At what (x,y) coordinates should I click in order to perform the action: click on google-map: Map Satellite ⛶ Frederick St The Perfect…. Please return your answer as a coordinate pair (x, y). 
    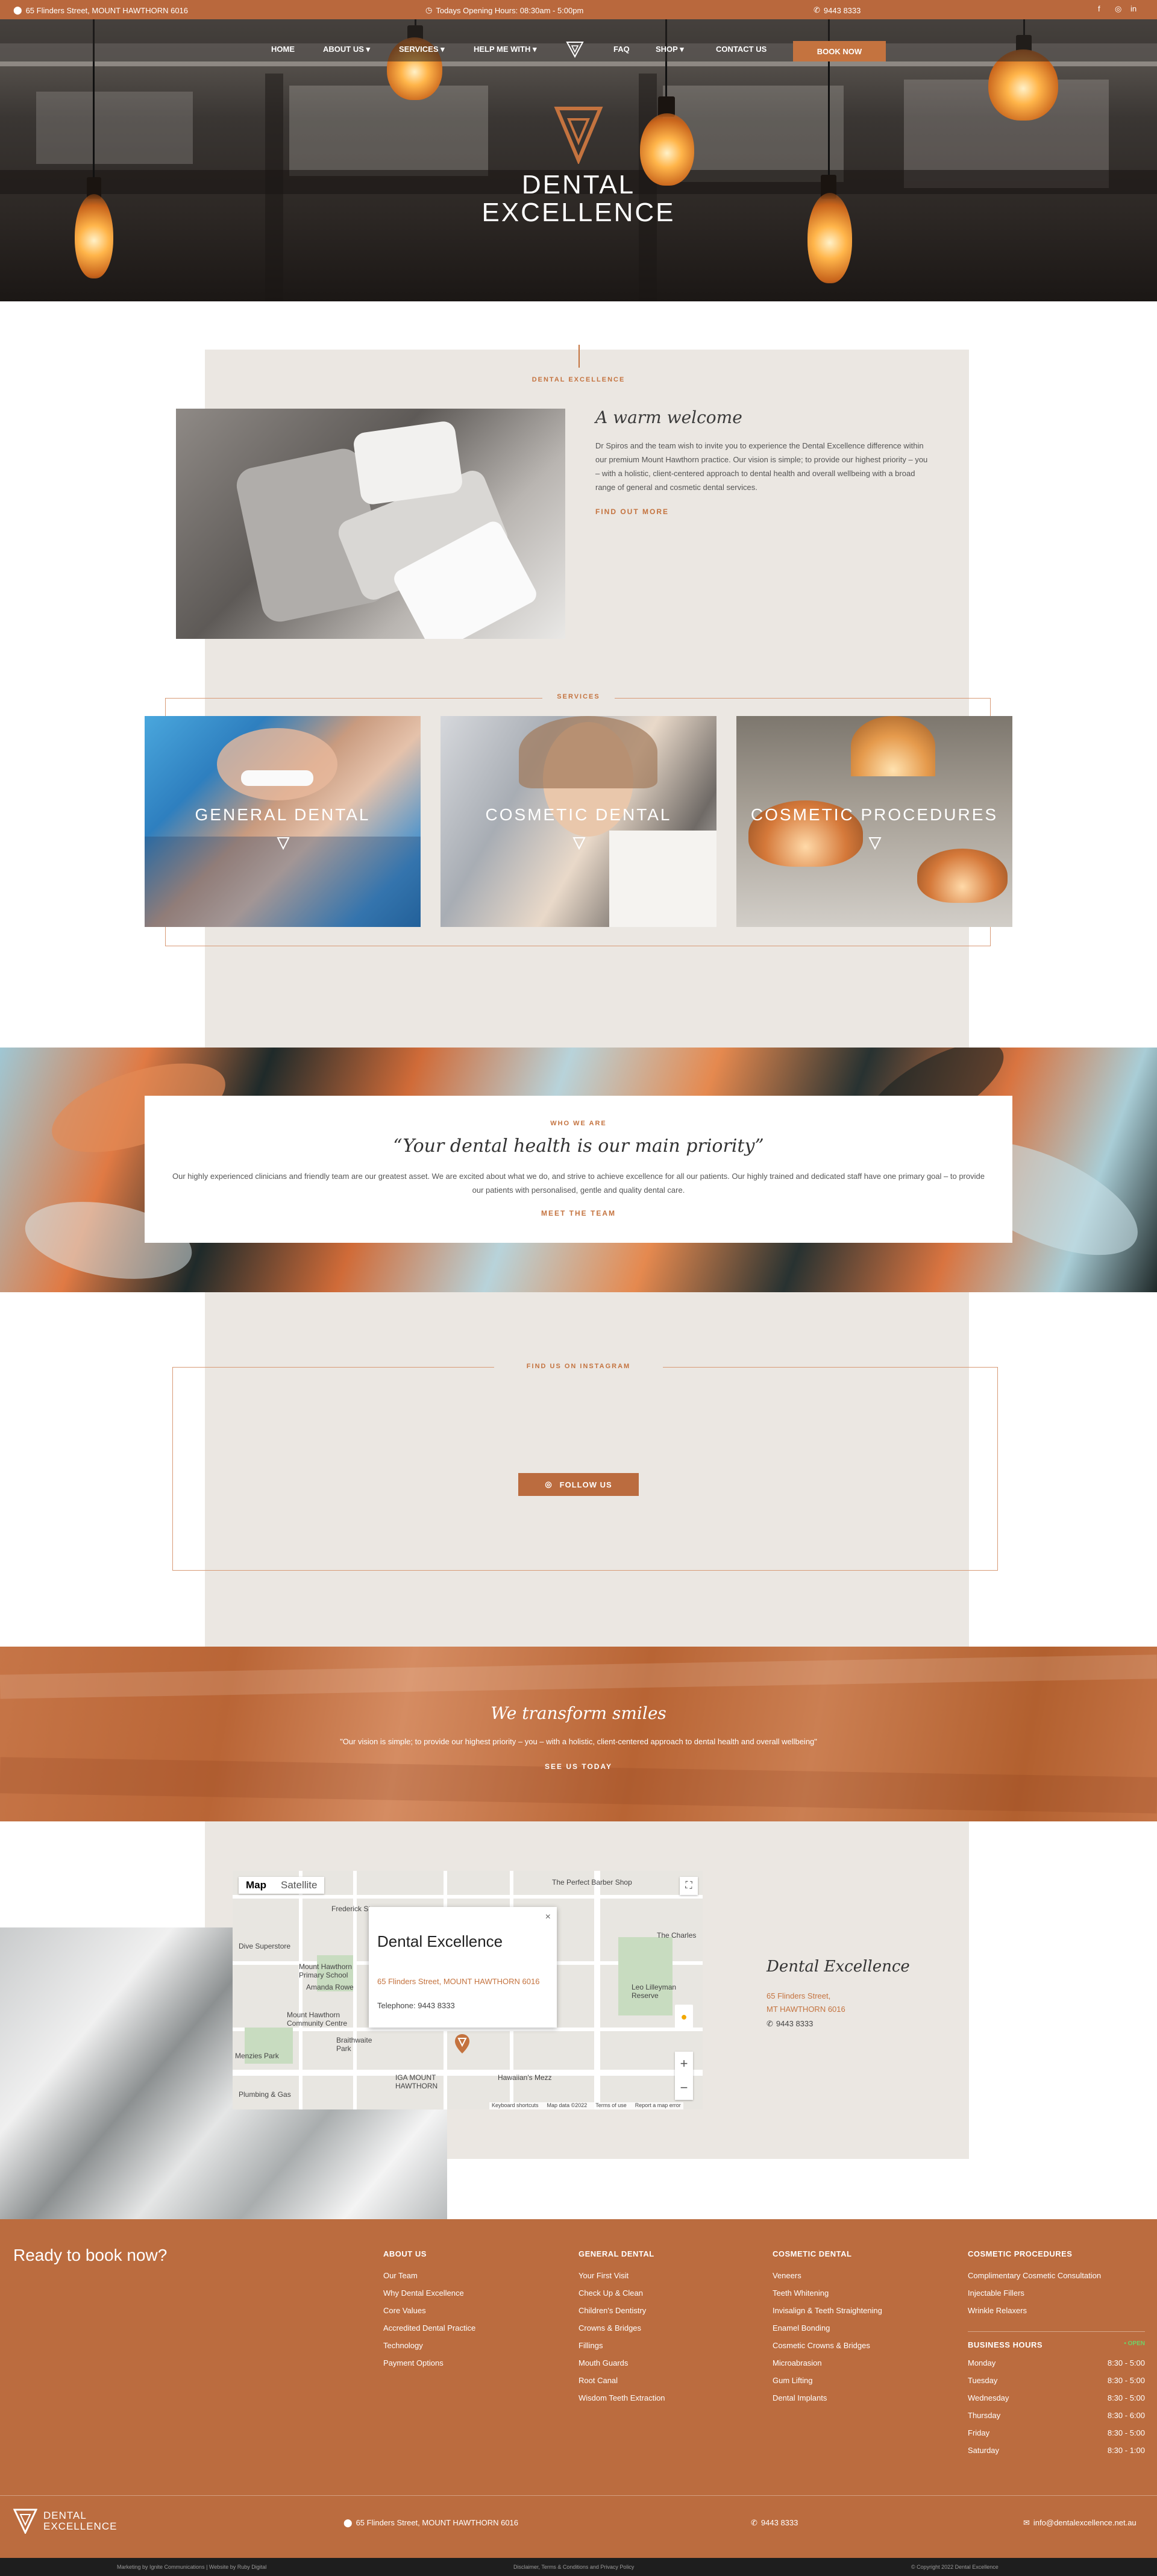
    Looking at the image, I should click on (468, 1990).